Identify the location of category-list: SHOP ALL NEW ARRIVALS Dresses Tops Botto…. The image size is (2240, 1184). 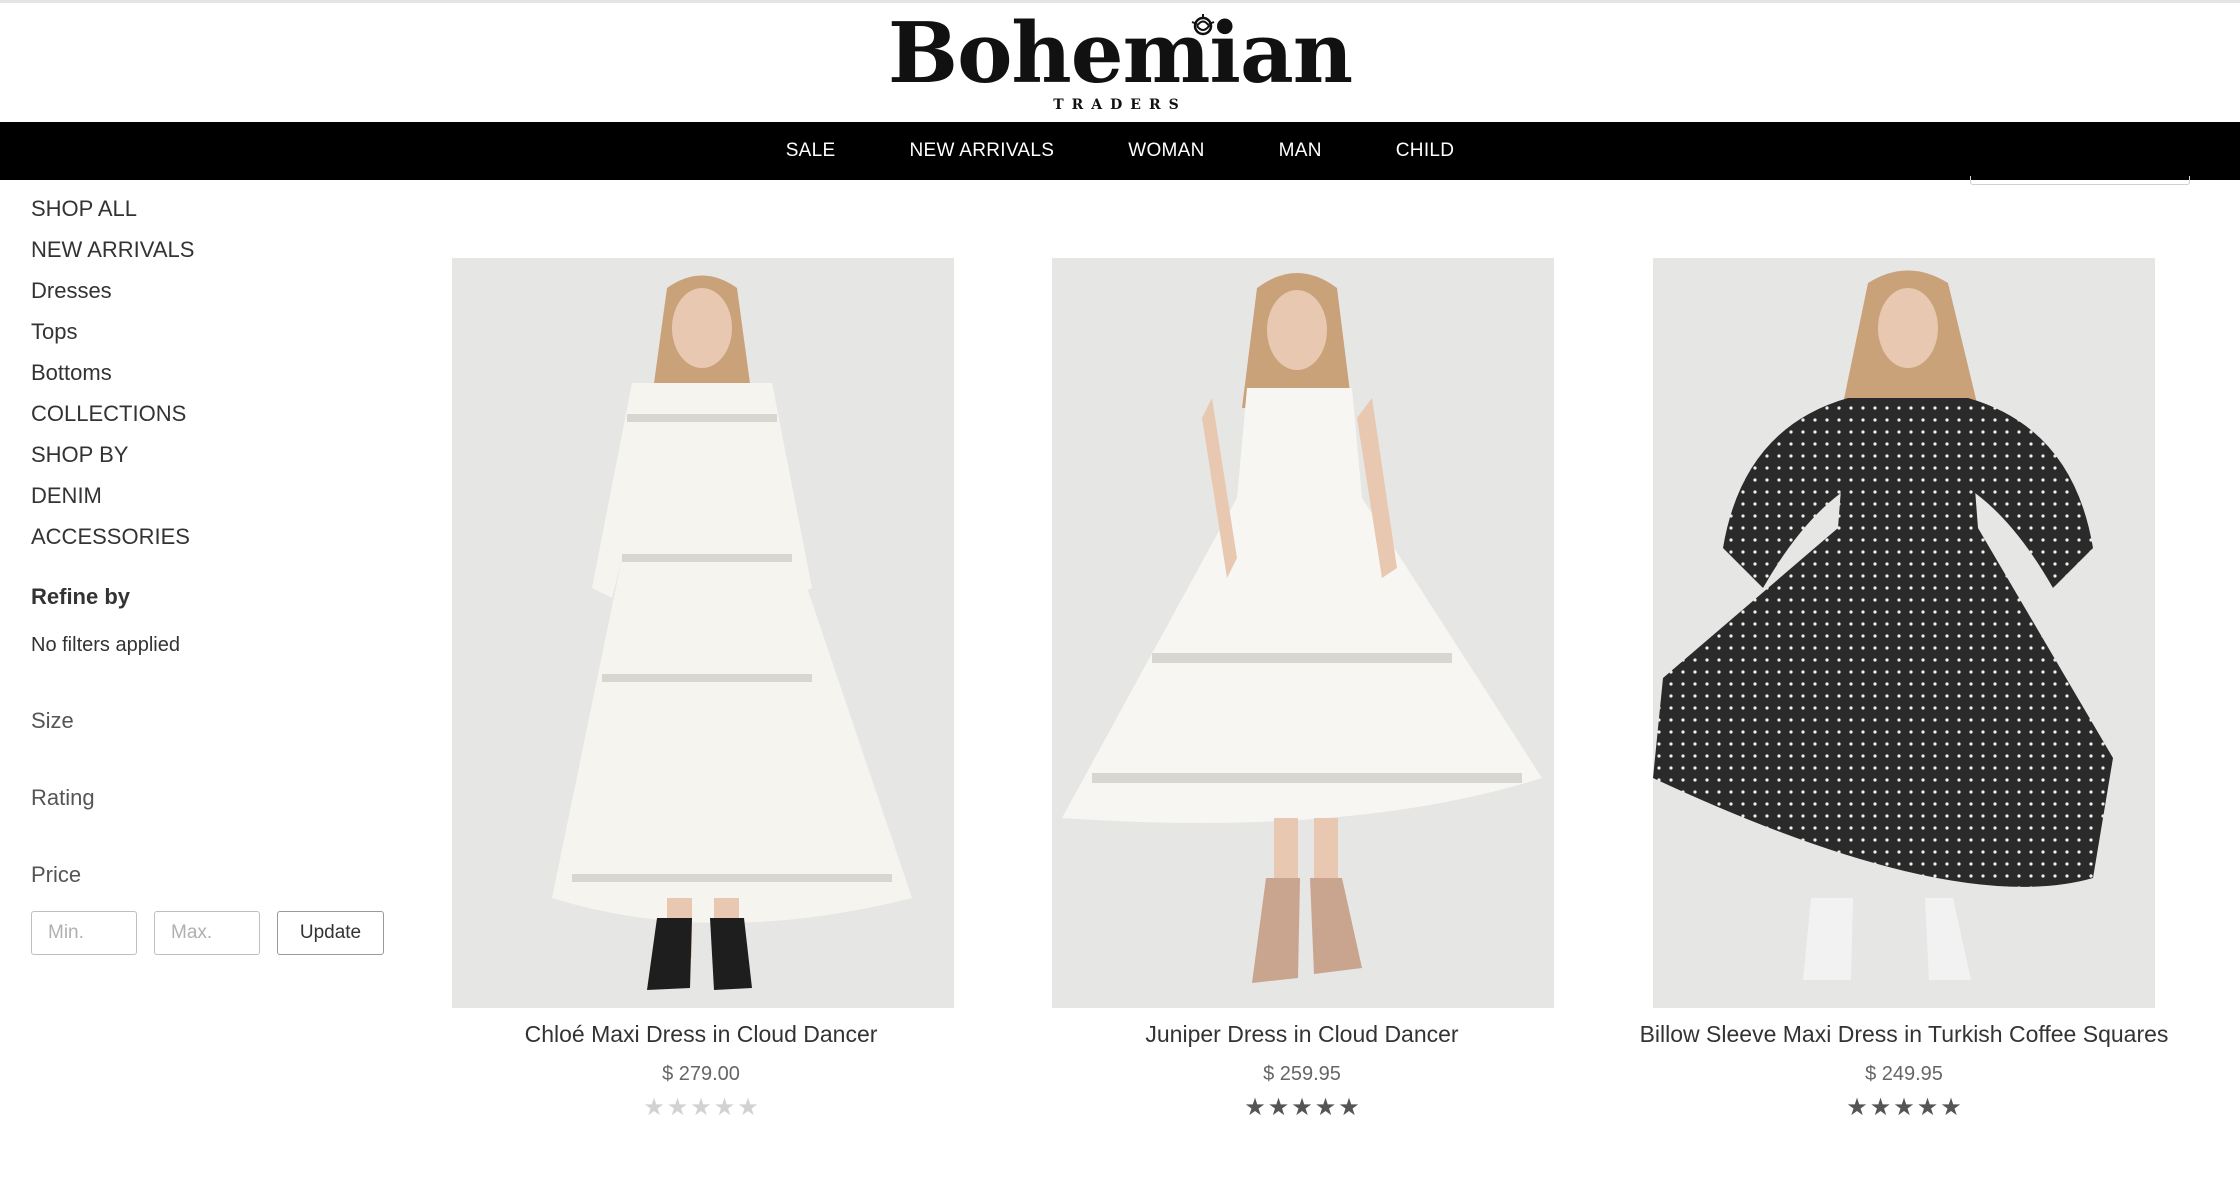
(211, 372).